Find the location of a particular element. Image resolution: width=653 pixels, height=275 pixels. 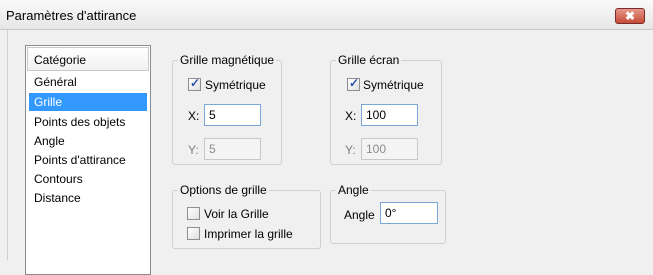

category-item-contours: Contours is located at coordinates (88, 179).